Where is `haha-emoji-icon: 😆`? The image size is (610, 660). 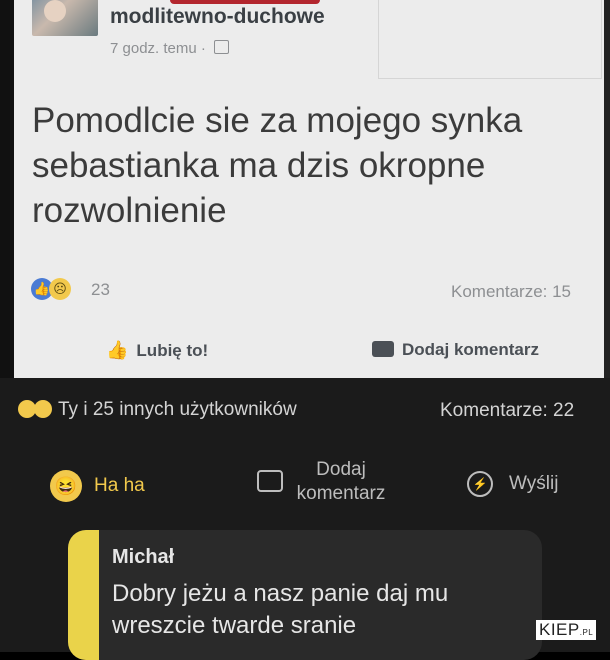
haha-emoji-icon: 😆 is located at coordinates (66, 486).